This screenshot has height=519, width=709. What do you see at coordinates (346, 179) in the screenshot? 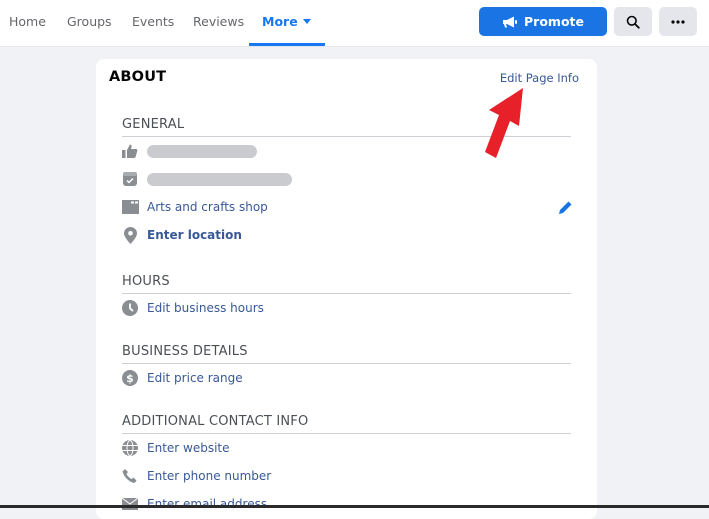
I see `checkin-row` at bounding box center [346, 179].